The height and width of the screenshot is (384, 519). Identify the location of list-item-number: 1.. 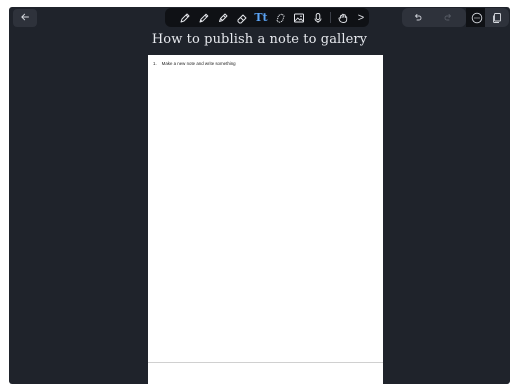
(155, 63).